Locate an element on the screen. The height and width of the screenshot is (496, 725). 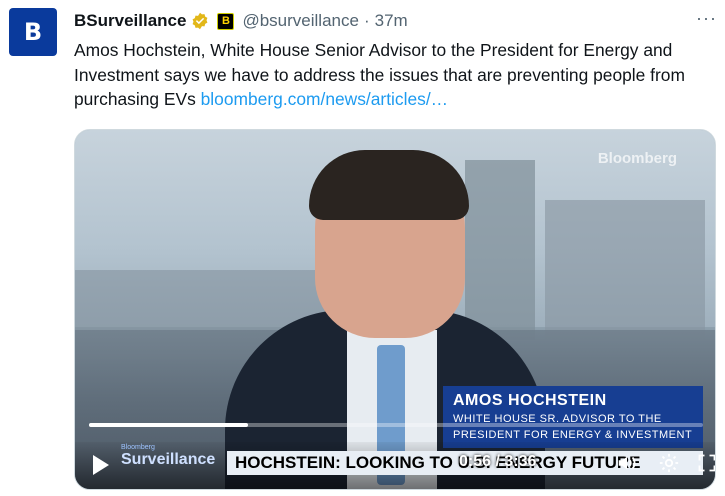
person-hair is located at coordinates (389, 185).